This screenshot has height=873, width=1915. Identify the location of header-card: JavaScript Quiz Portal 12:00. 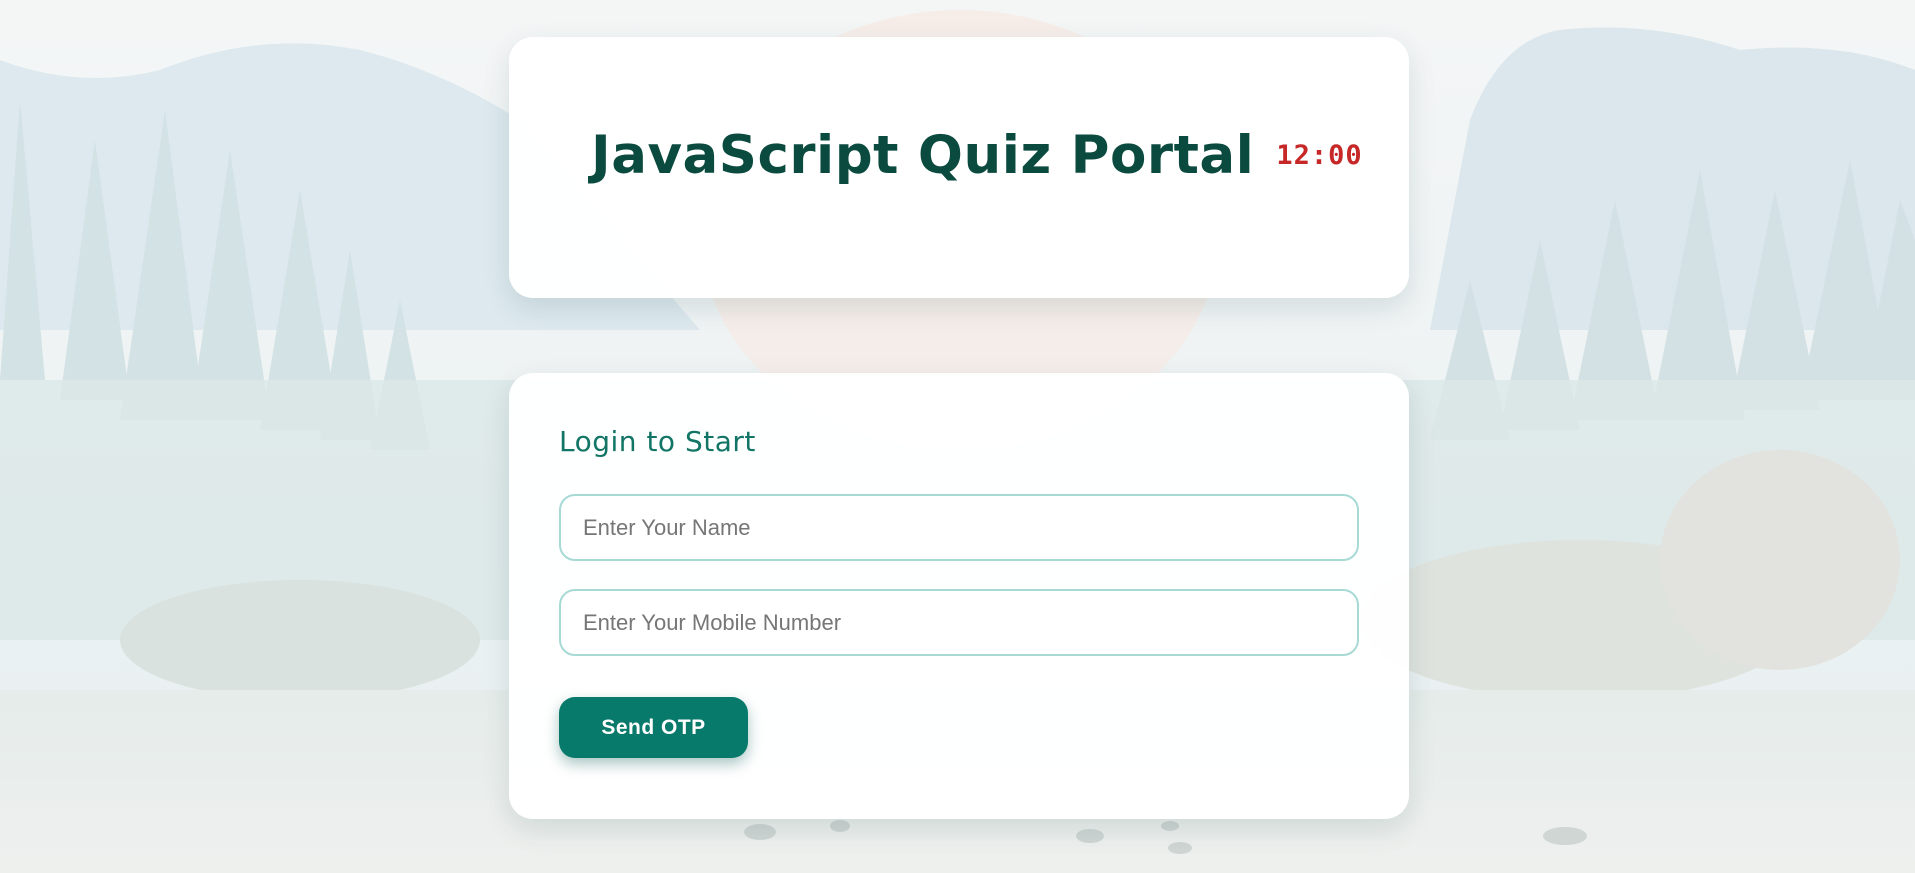
(959, 167).